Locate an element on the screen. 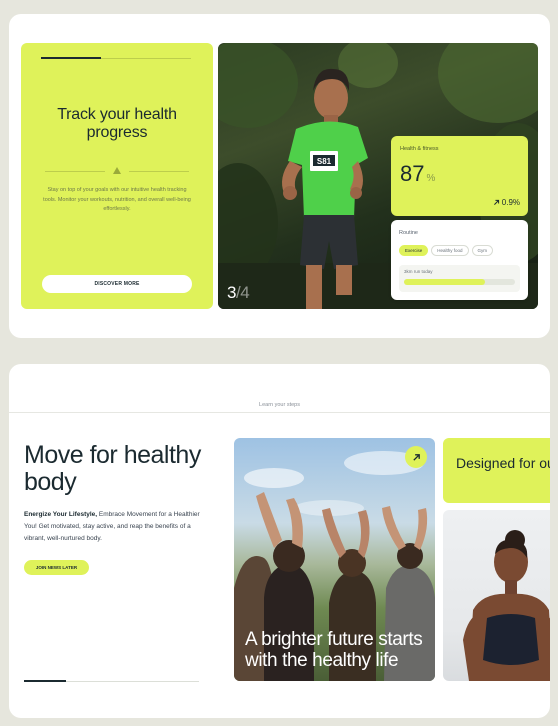 The width and height of the screenshot is (558, 726). slide-progress-track is located at coordinates (116, 58).